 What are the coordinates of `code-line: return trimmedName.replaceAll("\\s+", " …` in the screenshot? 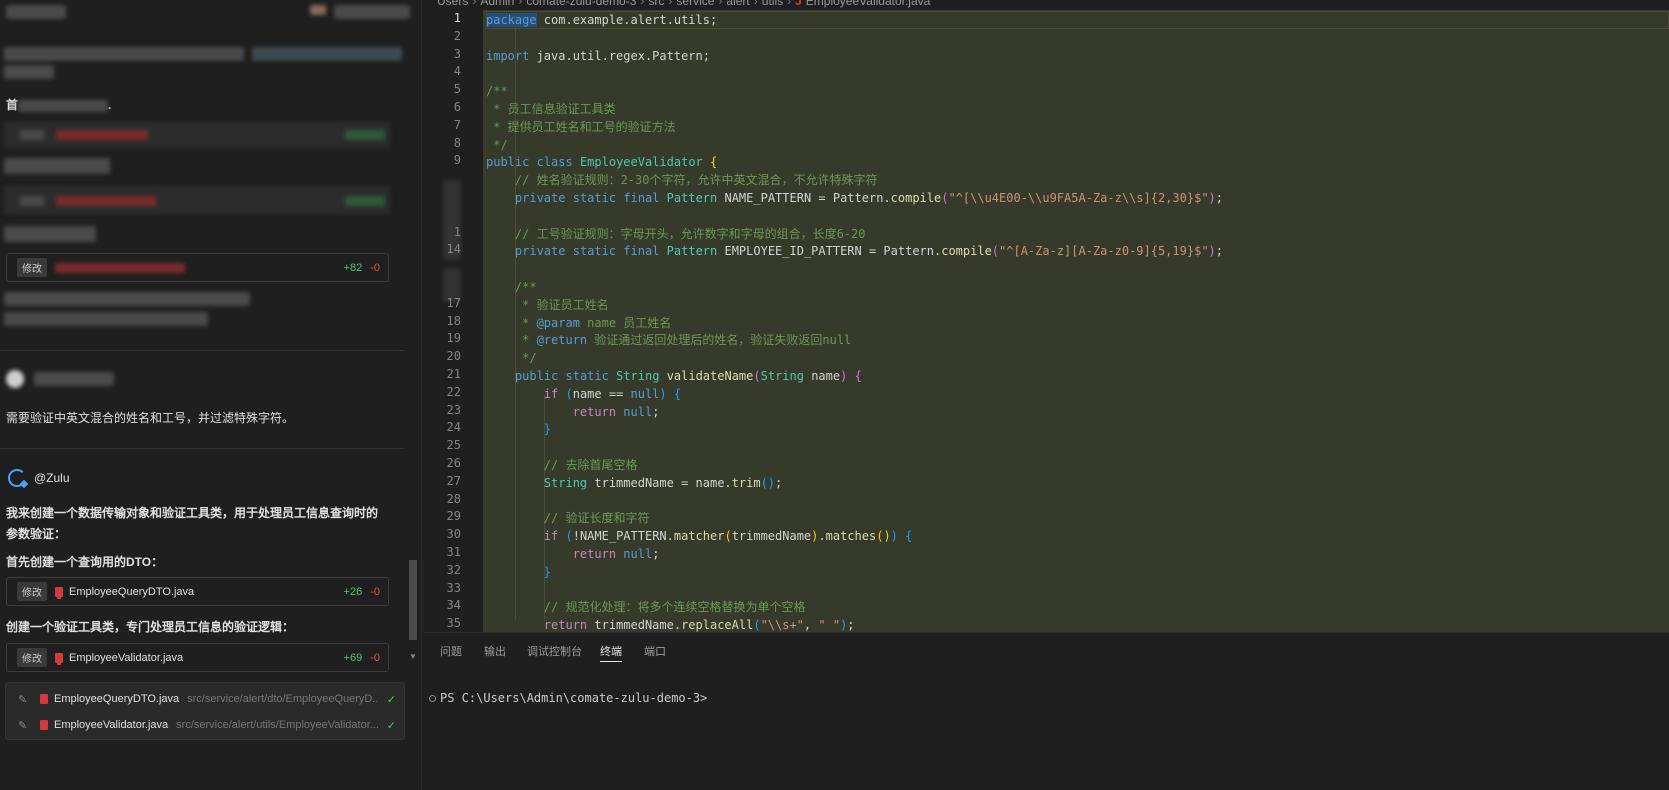 It's located at (670, 624).